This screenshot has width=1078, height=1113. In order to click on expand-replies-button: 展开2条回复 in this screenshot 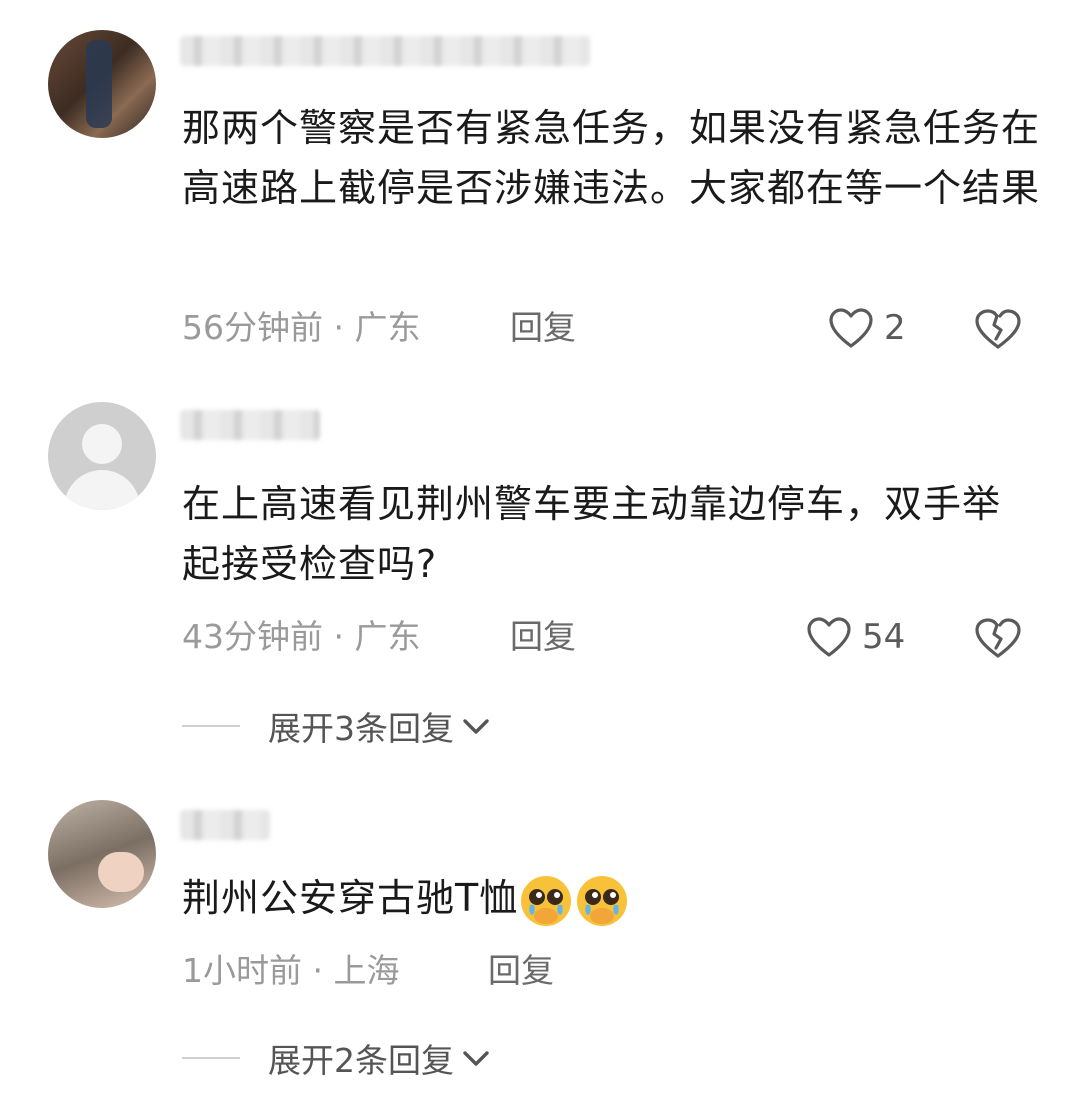, I will do `click(337, 1058)`.